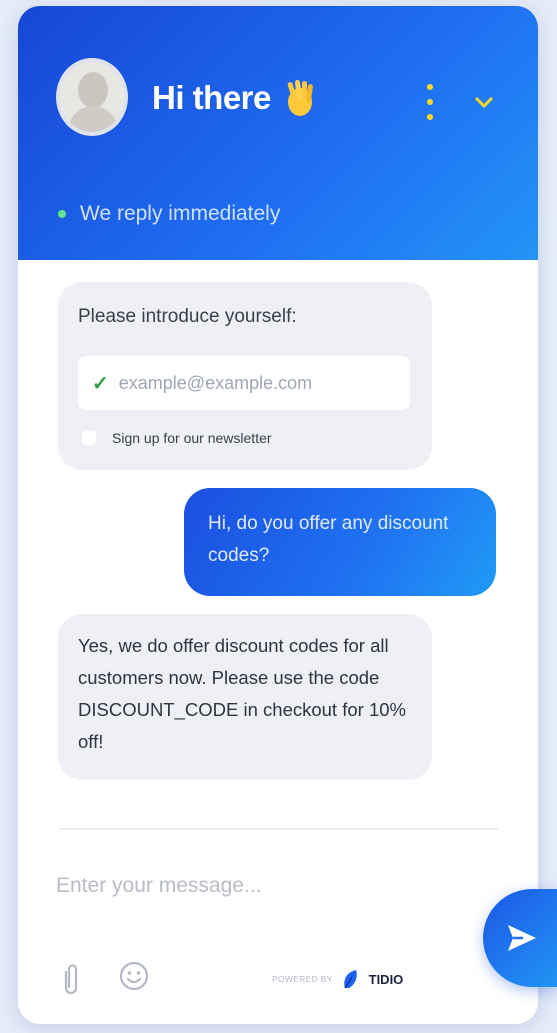 Image resolution: width=557 pixels, height=1033 pixels. Describe the element at coordinates (337, 979) in the screenshot. I see `powered-by: POWERED BY TIDIO` at that location.